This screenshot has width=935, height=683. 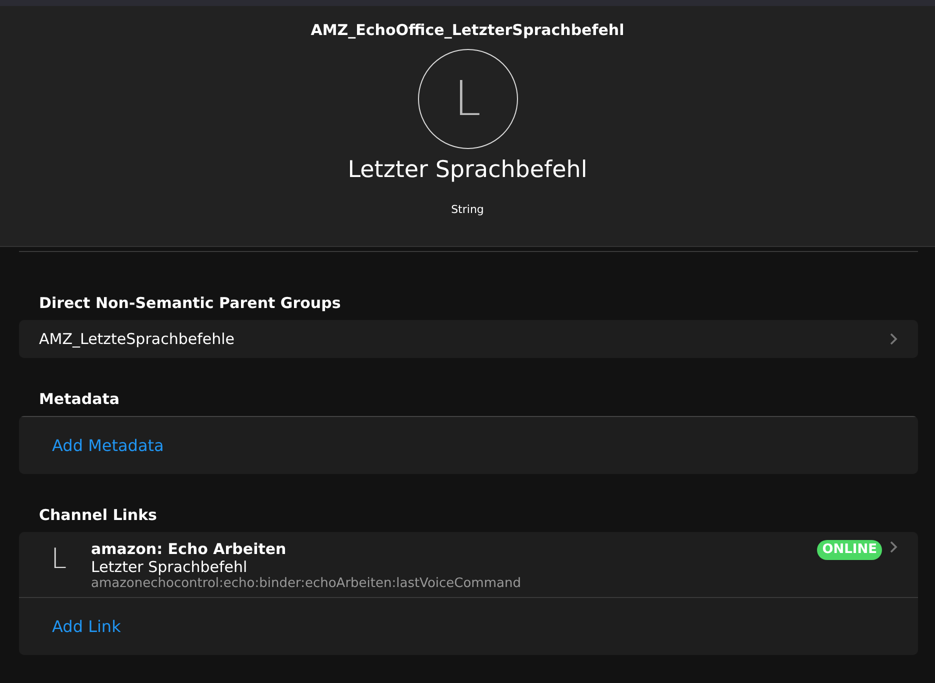 What do you see at coordinates (136, 339) in the screenshot?
I see `group-name: AMZ_LetzteSprachbefehle` at bounding box center [136, 339].